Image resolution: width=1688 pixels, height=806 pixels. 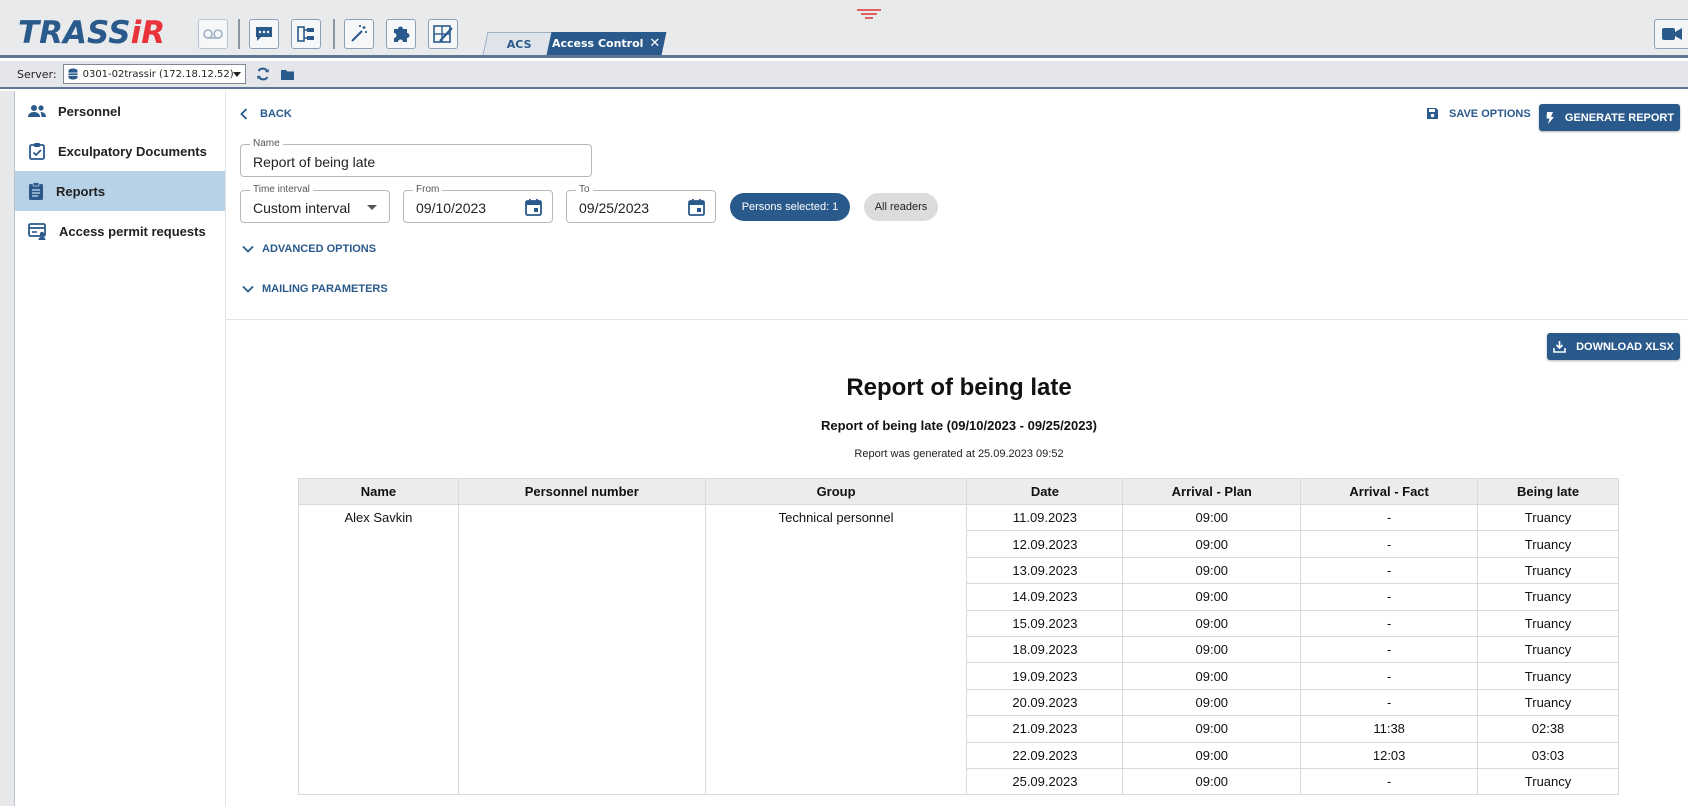 What do you see at coordinates (302, 208) in the screenshot?
I see `time-interval-value: Custom interval` at bounding box center [302, 208].